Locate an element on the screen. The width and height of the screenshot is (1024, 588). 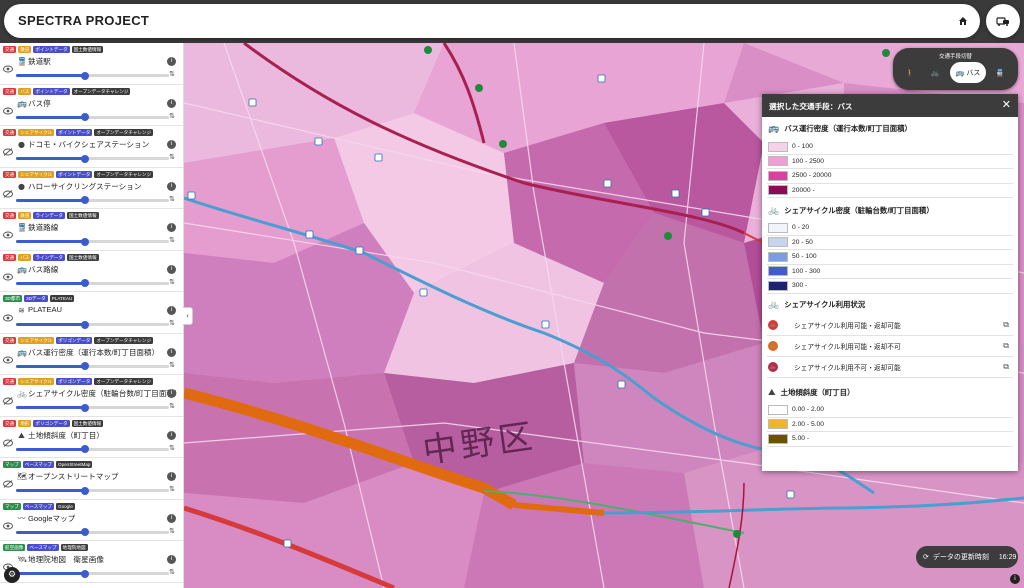
legend-row: 0 - 100 is located at coordinates (890, 147).